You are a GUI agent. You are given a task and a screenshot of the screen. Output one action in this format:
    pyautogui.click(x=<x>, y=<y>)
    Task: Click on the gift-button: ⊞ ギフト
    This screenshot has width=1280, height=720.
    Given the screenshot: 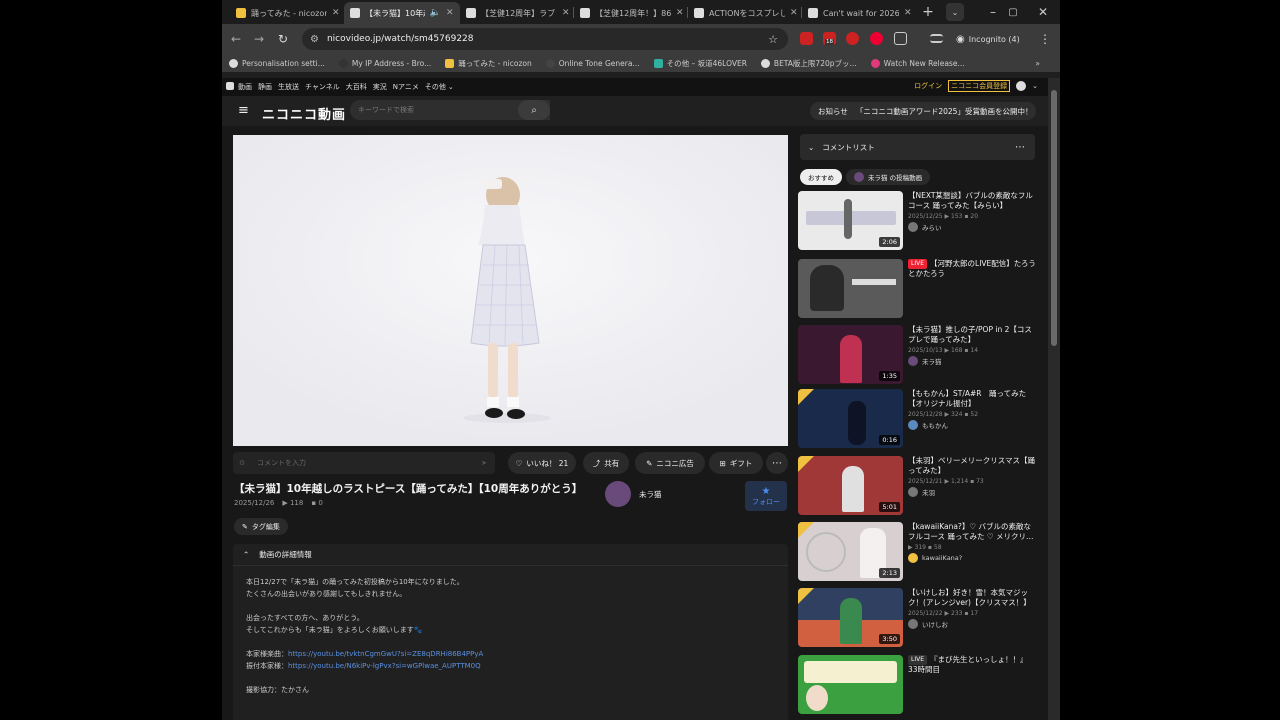 What is the action you would take?
    pyautogui.click(x=736, y=463)
    